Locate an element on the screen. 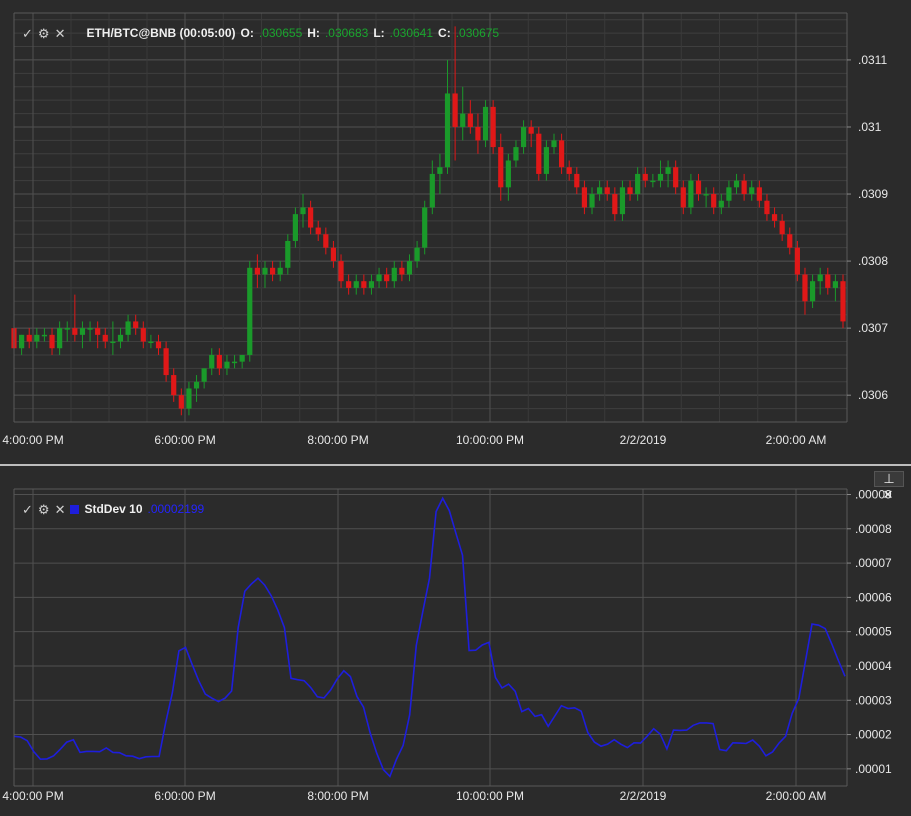 This screenshot has width=911, height=816. close-panel-icon: ✕ is located at coordinates (888, 494).